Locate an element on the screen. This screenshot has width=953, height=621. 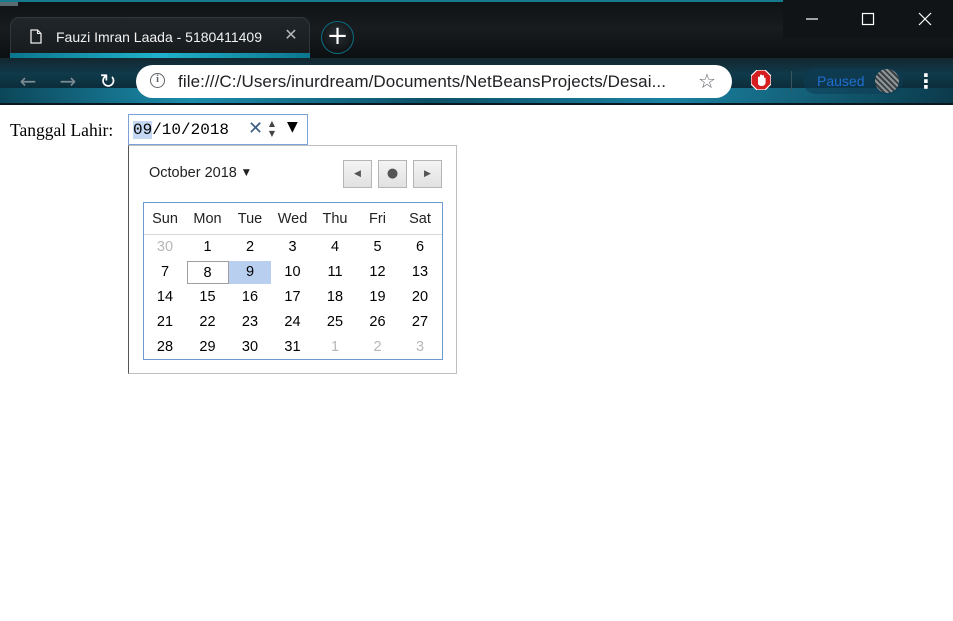
browser-tab: Fauzi Imran Laada - 5180411409 ✕ is located at coordinates (160, 37).